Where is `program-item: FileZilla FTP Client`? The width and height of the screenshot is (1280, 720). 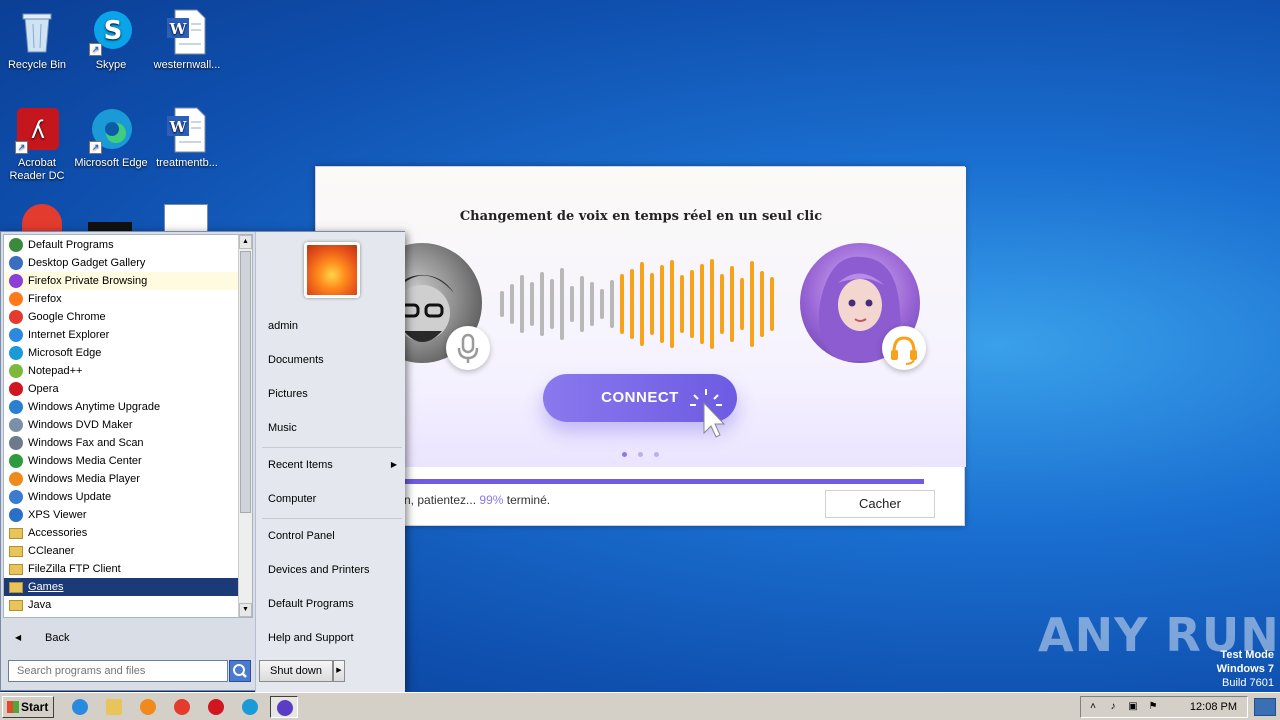 program-item: FileZilla FTP Client is located at coordinates (122, 569).